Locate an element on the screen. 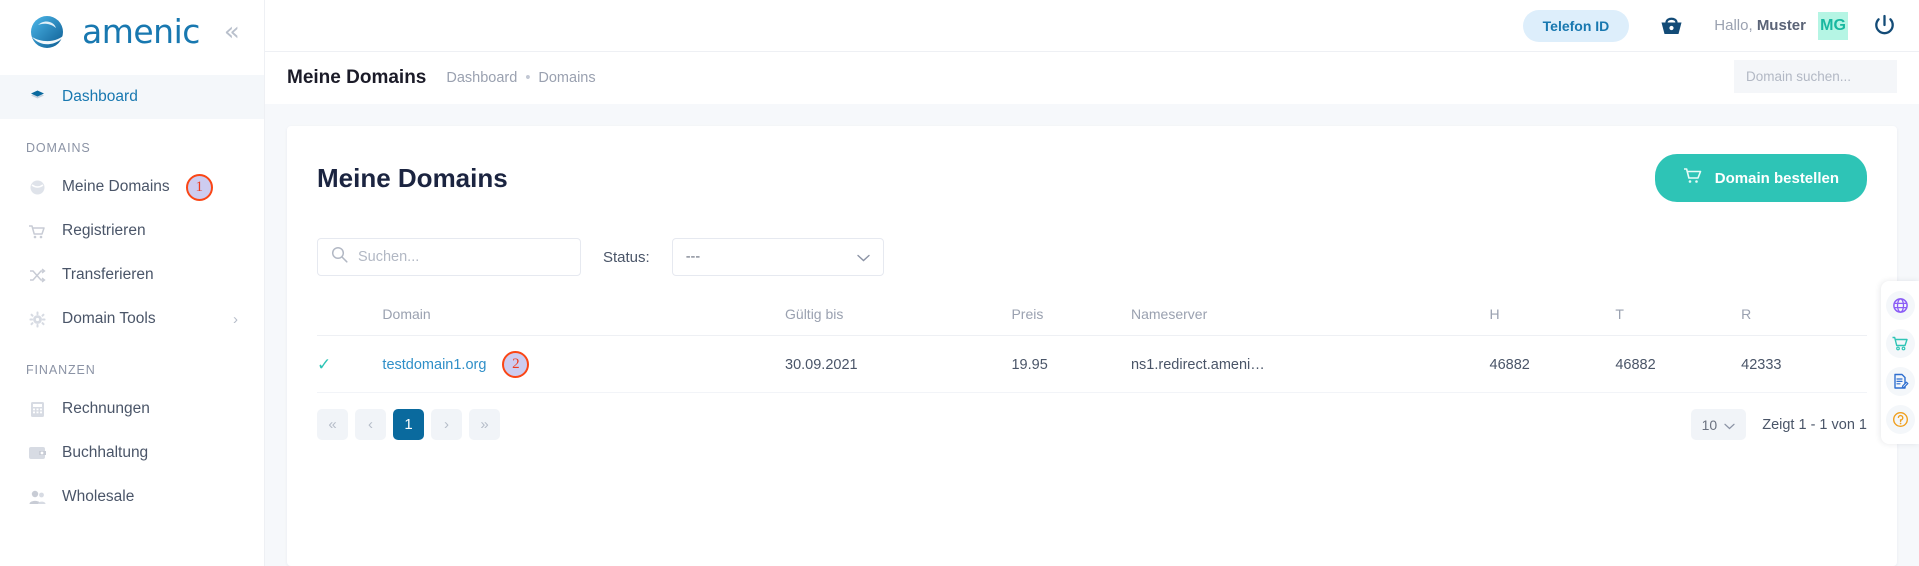  domains-table: Domain Gültig bis Preis Nameserver H T R is located at coordinates (1092, 349).